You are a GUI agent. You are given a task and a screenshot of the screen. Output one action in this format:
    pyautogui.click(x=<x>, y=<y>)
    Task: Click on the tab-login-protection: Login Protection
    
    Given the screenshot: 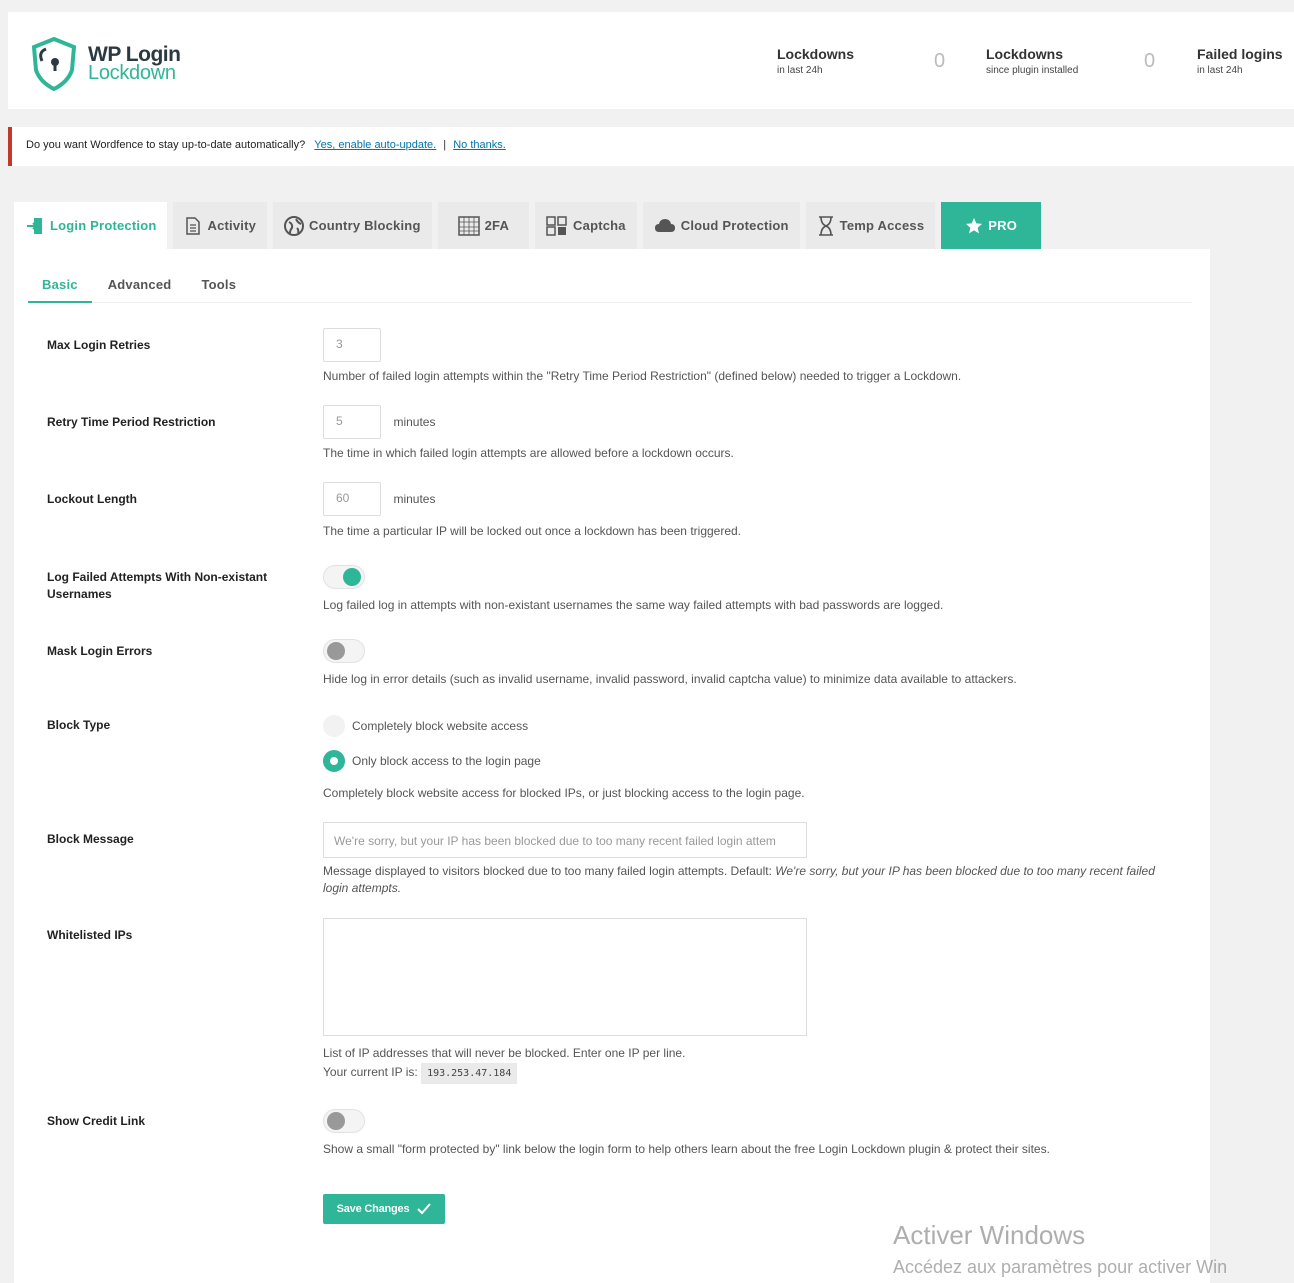 What is the action you would take?
    pyautogui.click(x=91, y=225)
    